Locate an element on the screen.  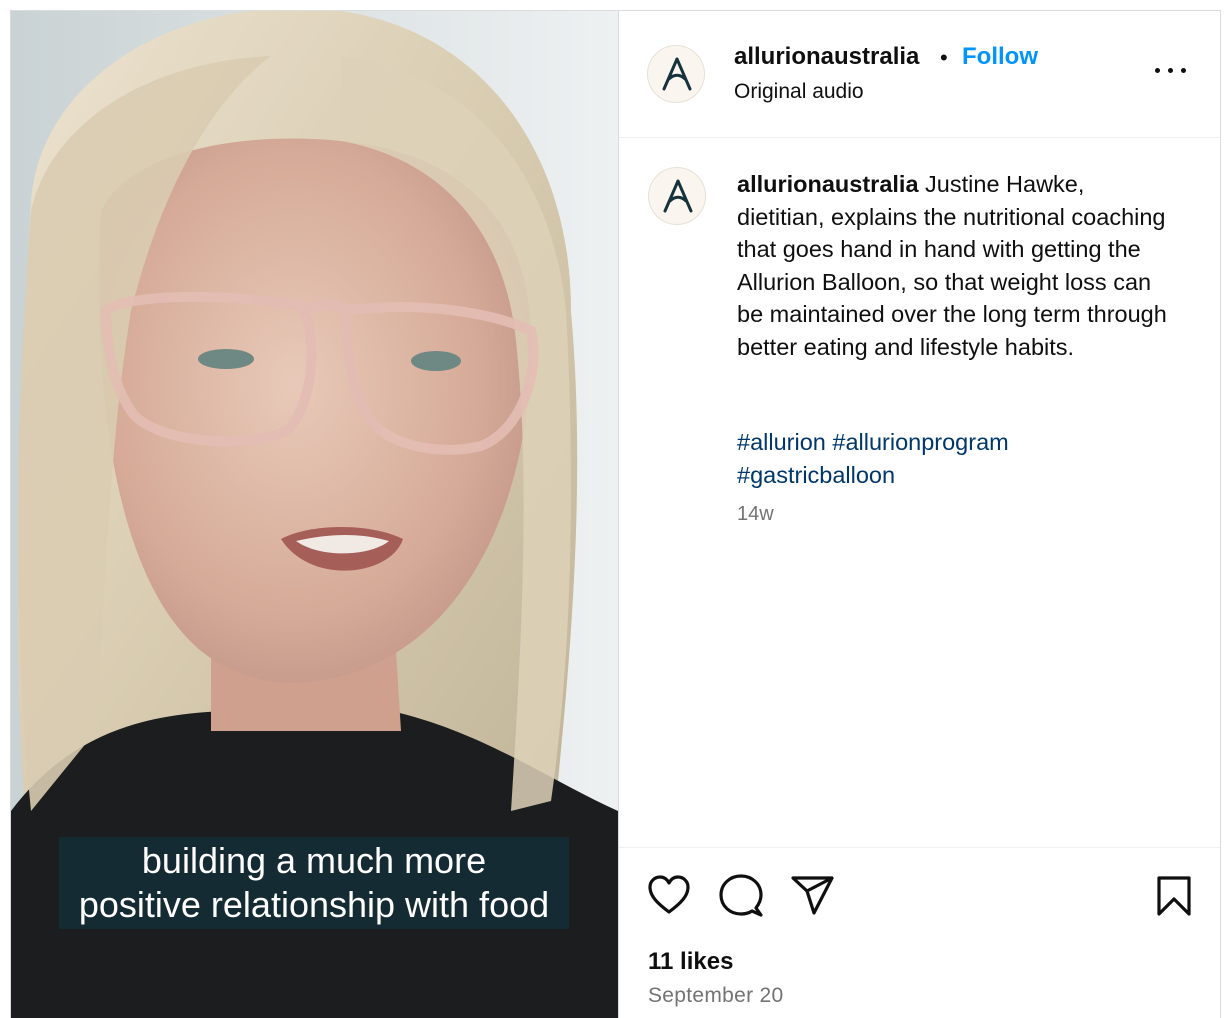
subtitle-line-1: building a much more is located at coordinates (314, 860).